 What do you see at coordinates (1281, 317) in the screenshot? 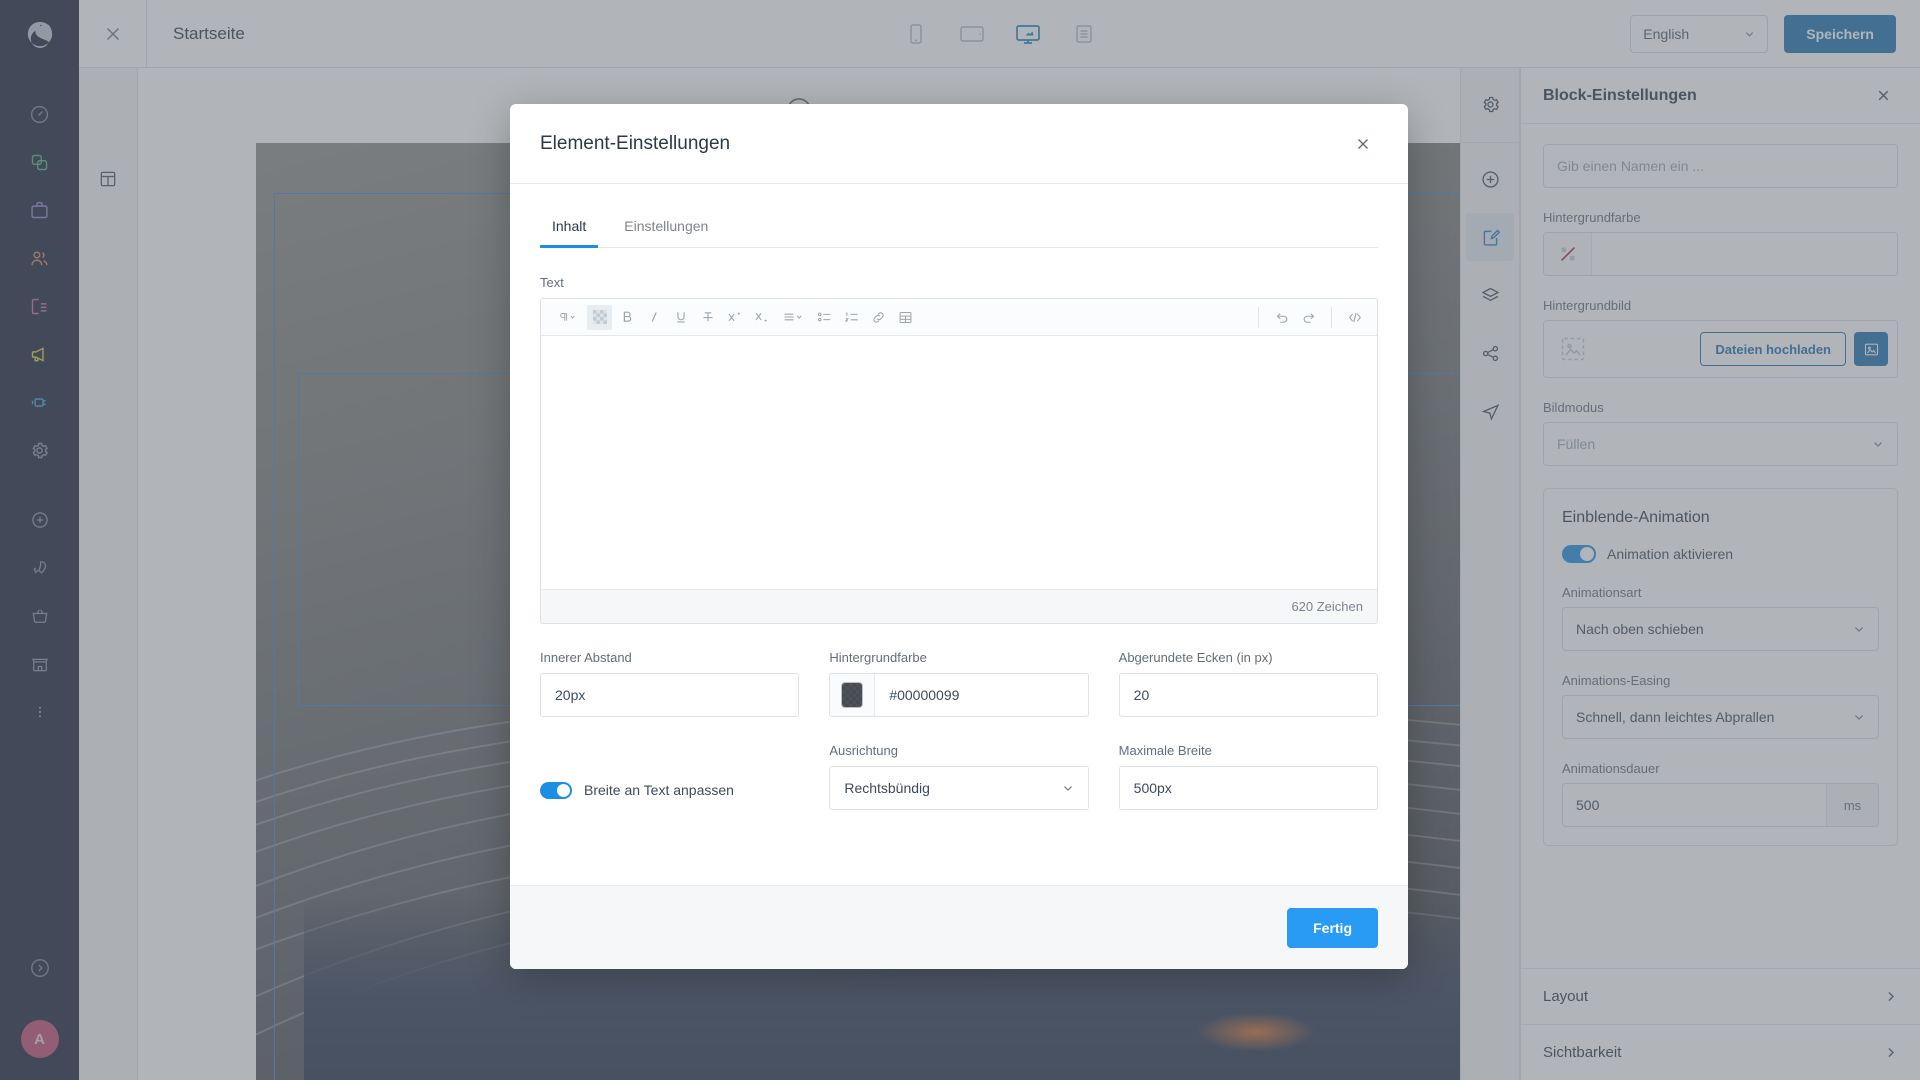
I see `undo-icon` at bounding box center [1281, 317].